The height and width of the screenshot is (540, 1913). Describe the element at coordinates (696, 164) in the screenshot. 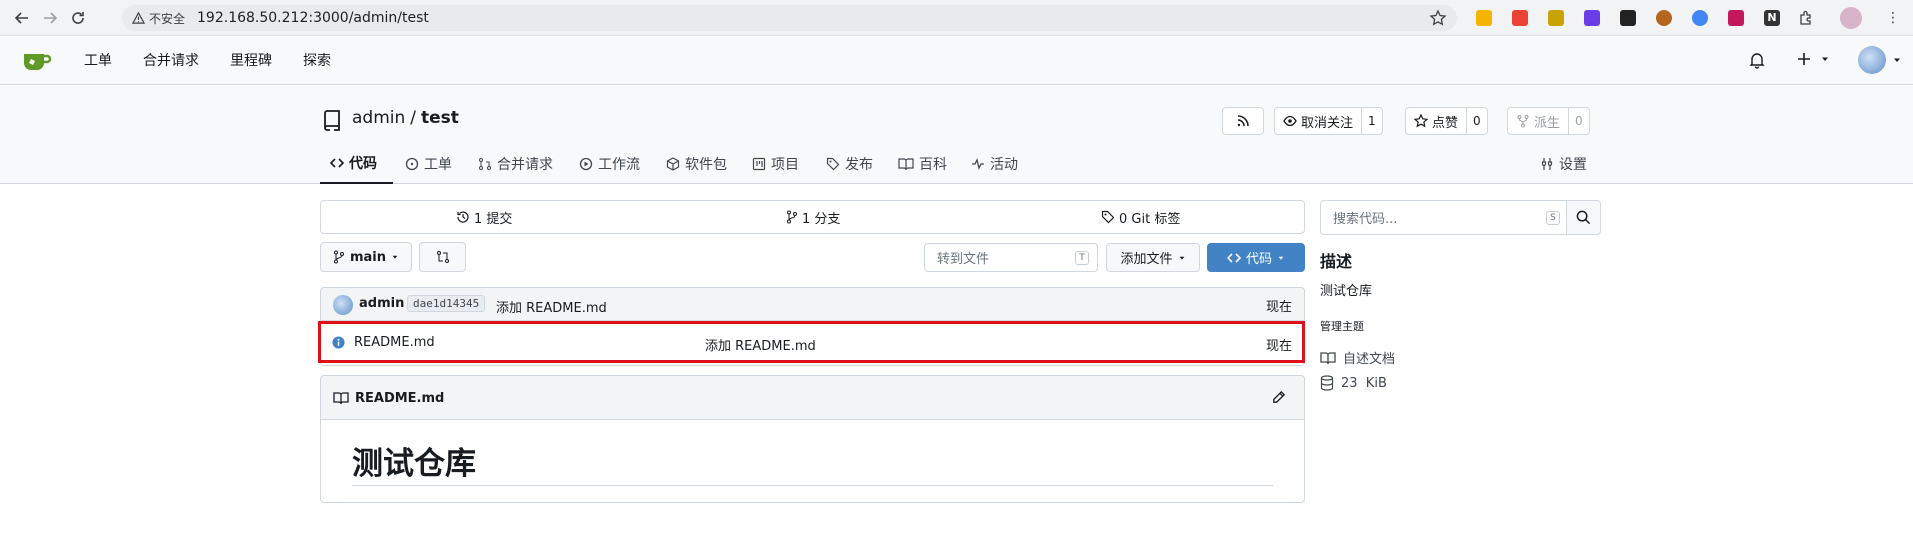

I see `tab-packages: 软件包` at that location.